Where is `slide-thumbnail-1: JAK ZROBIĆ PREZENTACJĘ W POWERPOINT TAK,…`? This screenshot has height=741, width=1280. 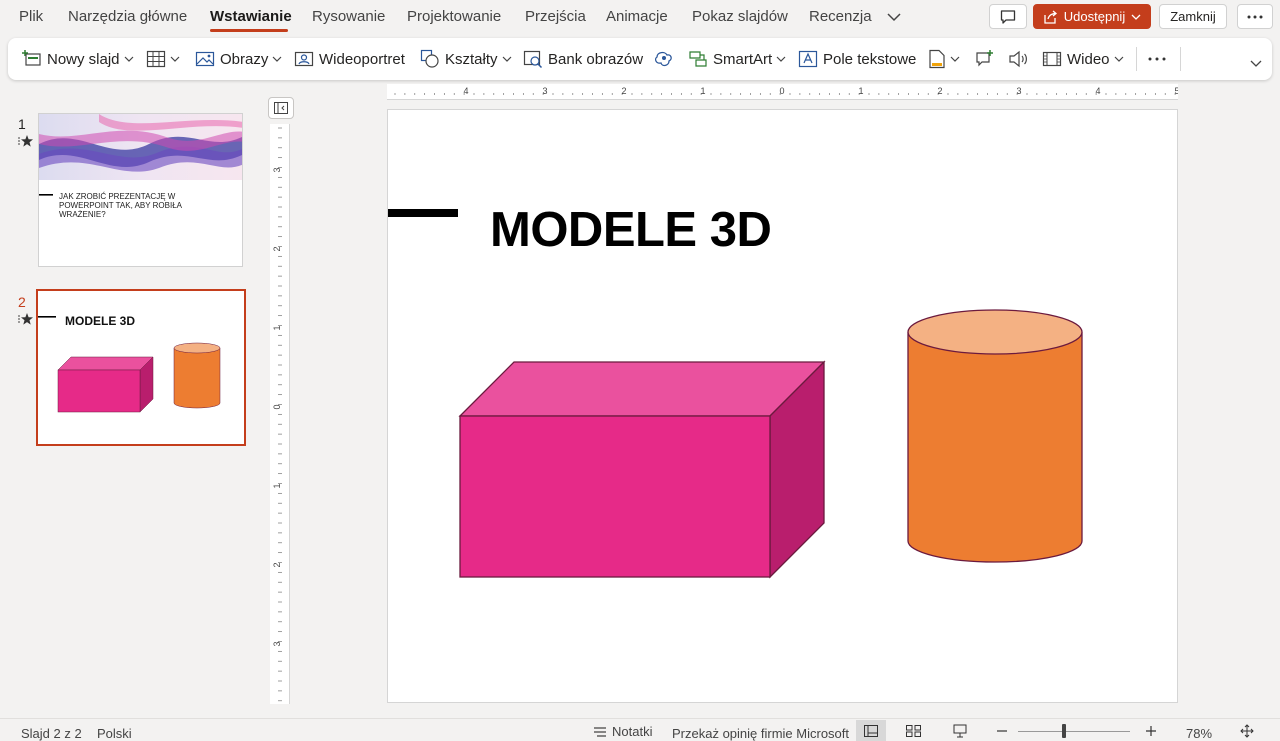 slide-thumbnail-1: JAK ZROBIĆ PREZENTACJĘ W POWERPOINT TAK,… is located at coordinates (140, 190).